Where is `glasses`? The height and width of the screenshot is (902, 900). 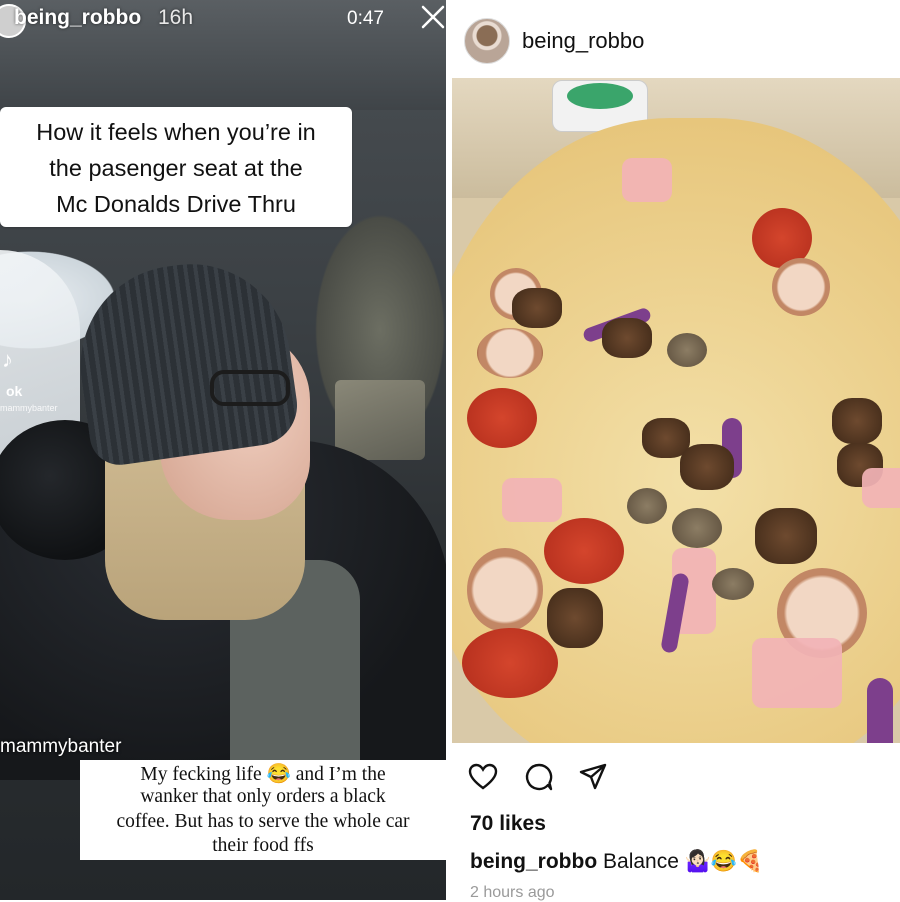
glasses is located at coordinates (250, 388).